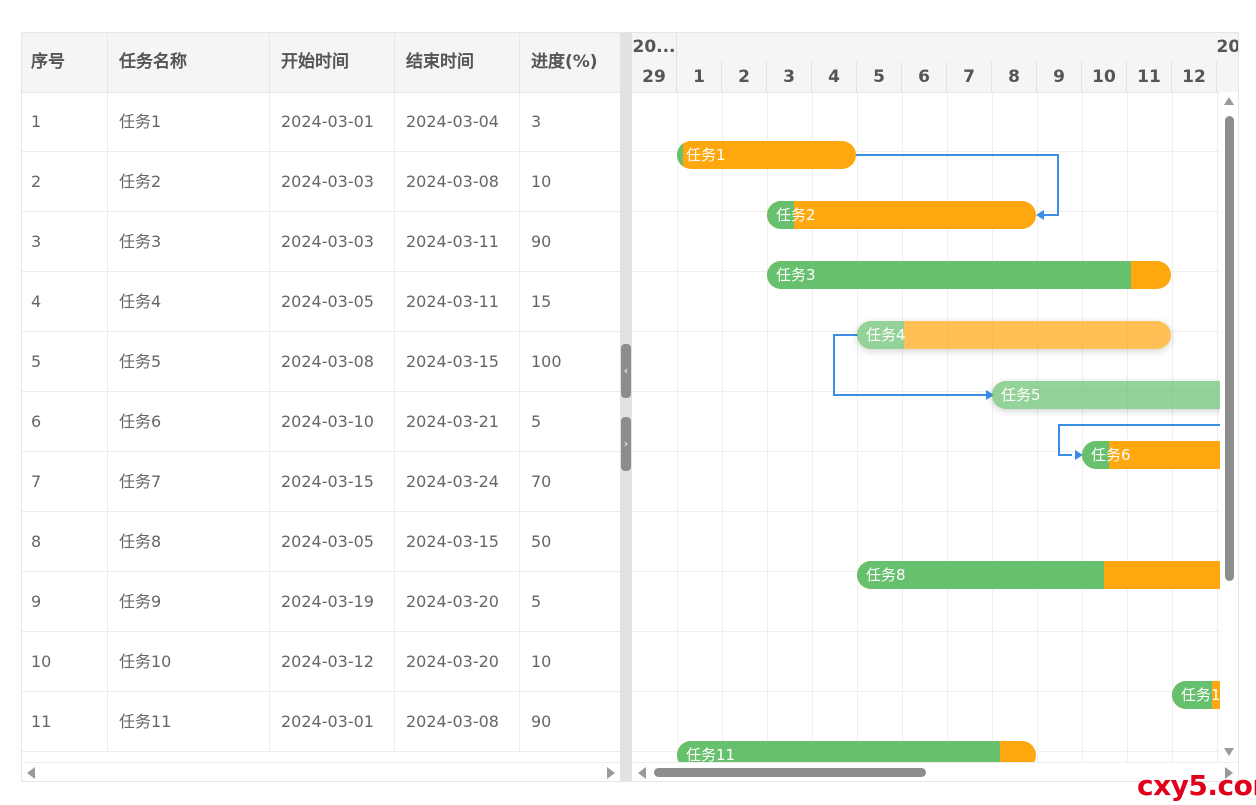 The height and width of the screenshot is (805, 1256). I want to click on row-task-name: 任务9, so click(189, 601).